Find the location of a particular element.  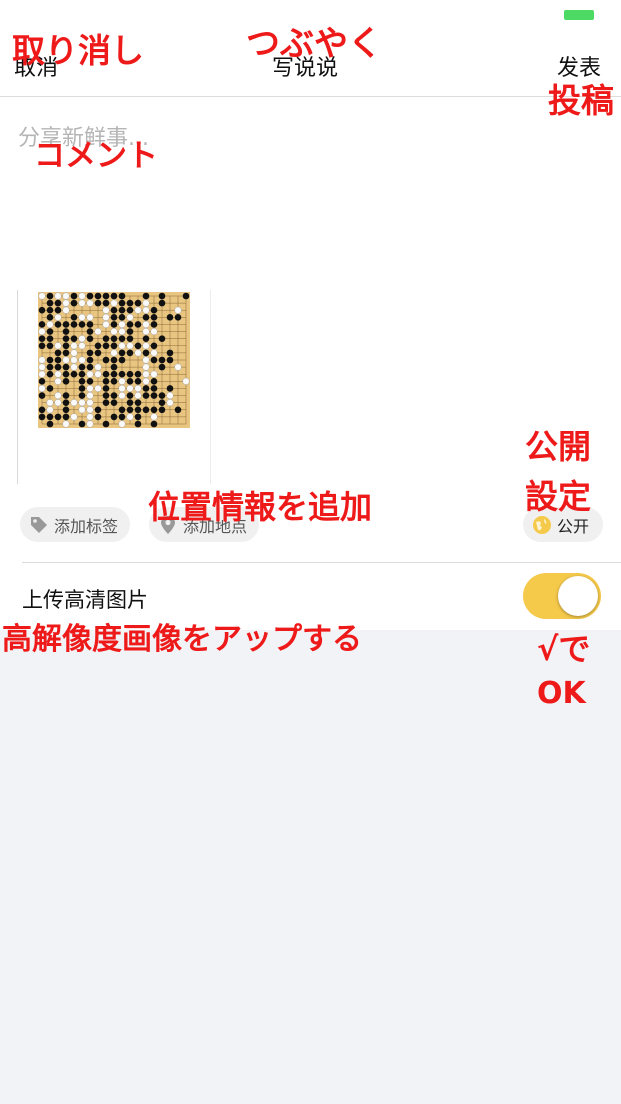

battery-icon is located at coordinates (579, 15).